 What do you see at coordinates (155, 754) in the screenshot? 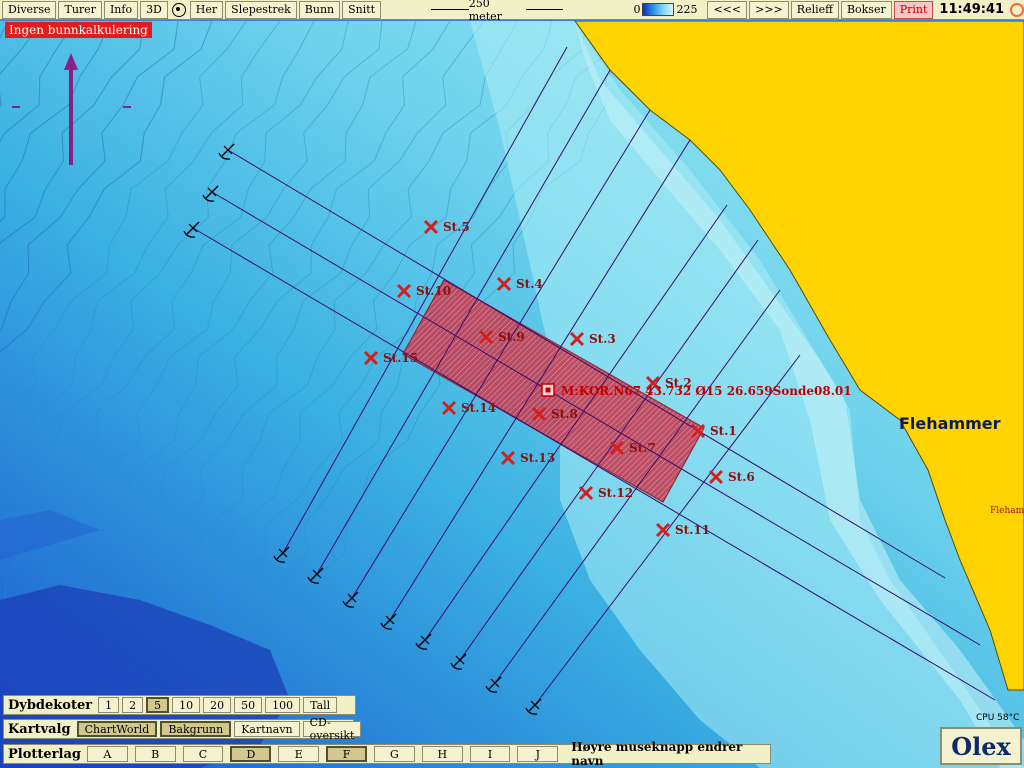
I see `plotter-layer-b: B` at bounding box center [155, 754].